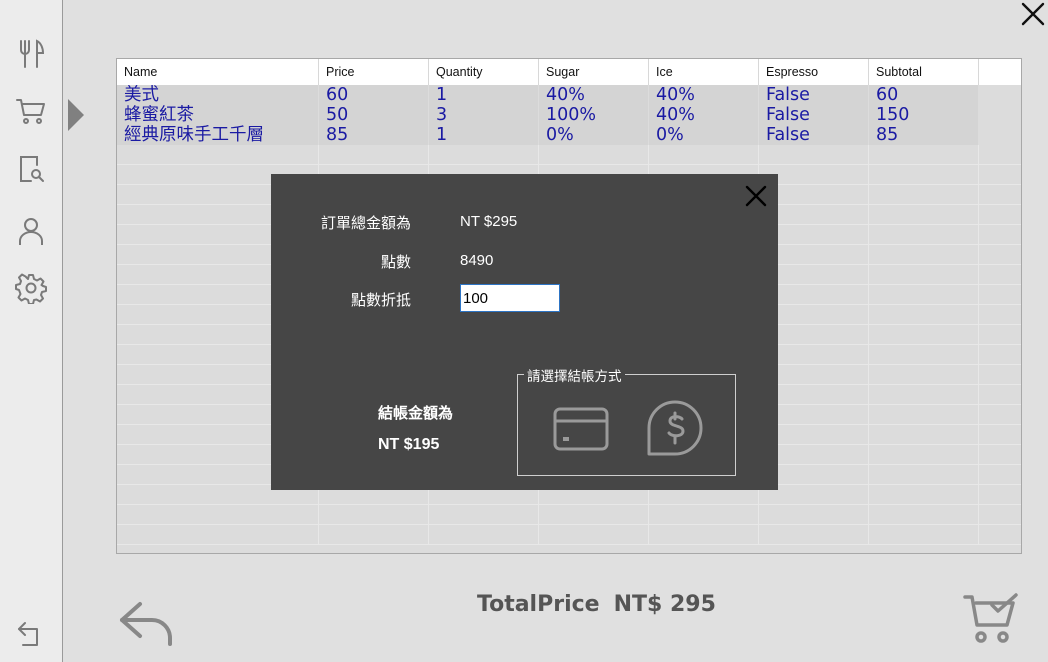 The height and width of the screenshot is (662, 1048). What do you see at coordinates (218, 72) in the screenshot?
I see `column-header-name: Name` at bounding box center [218, 72].